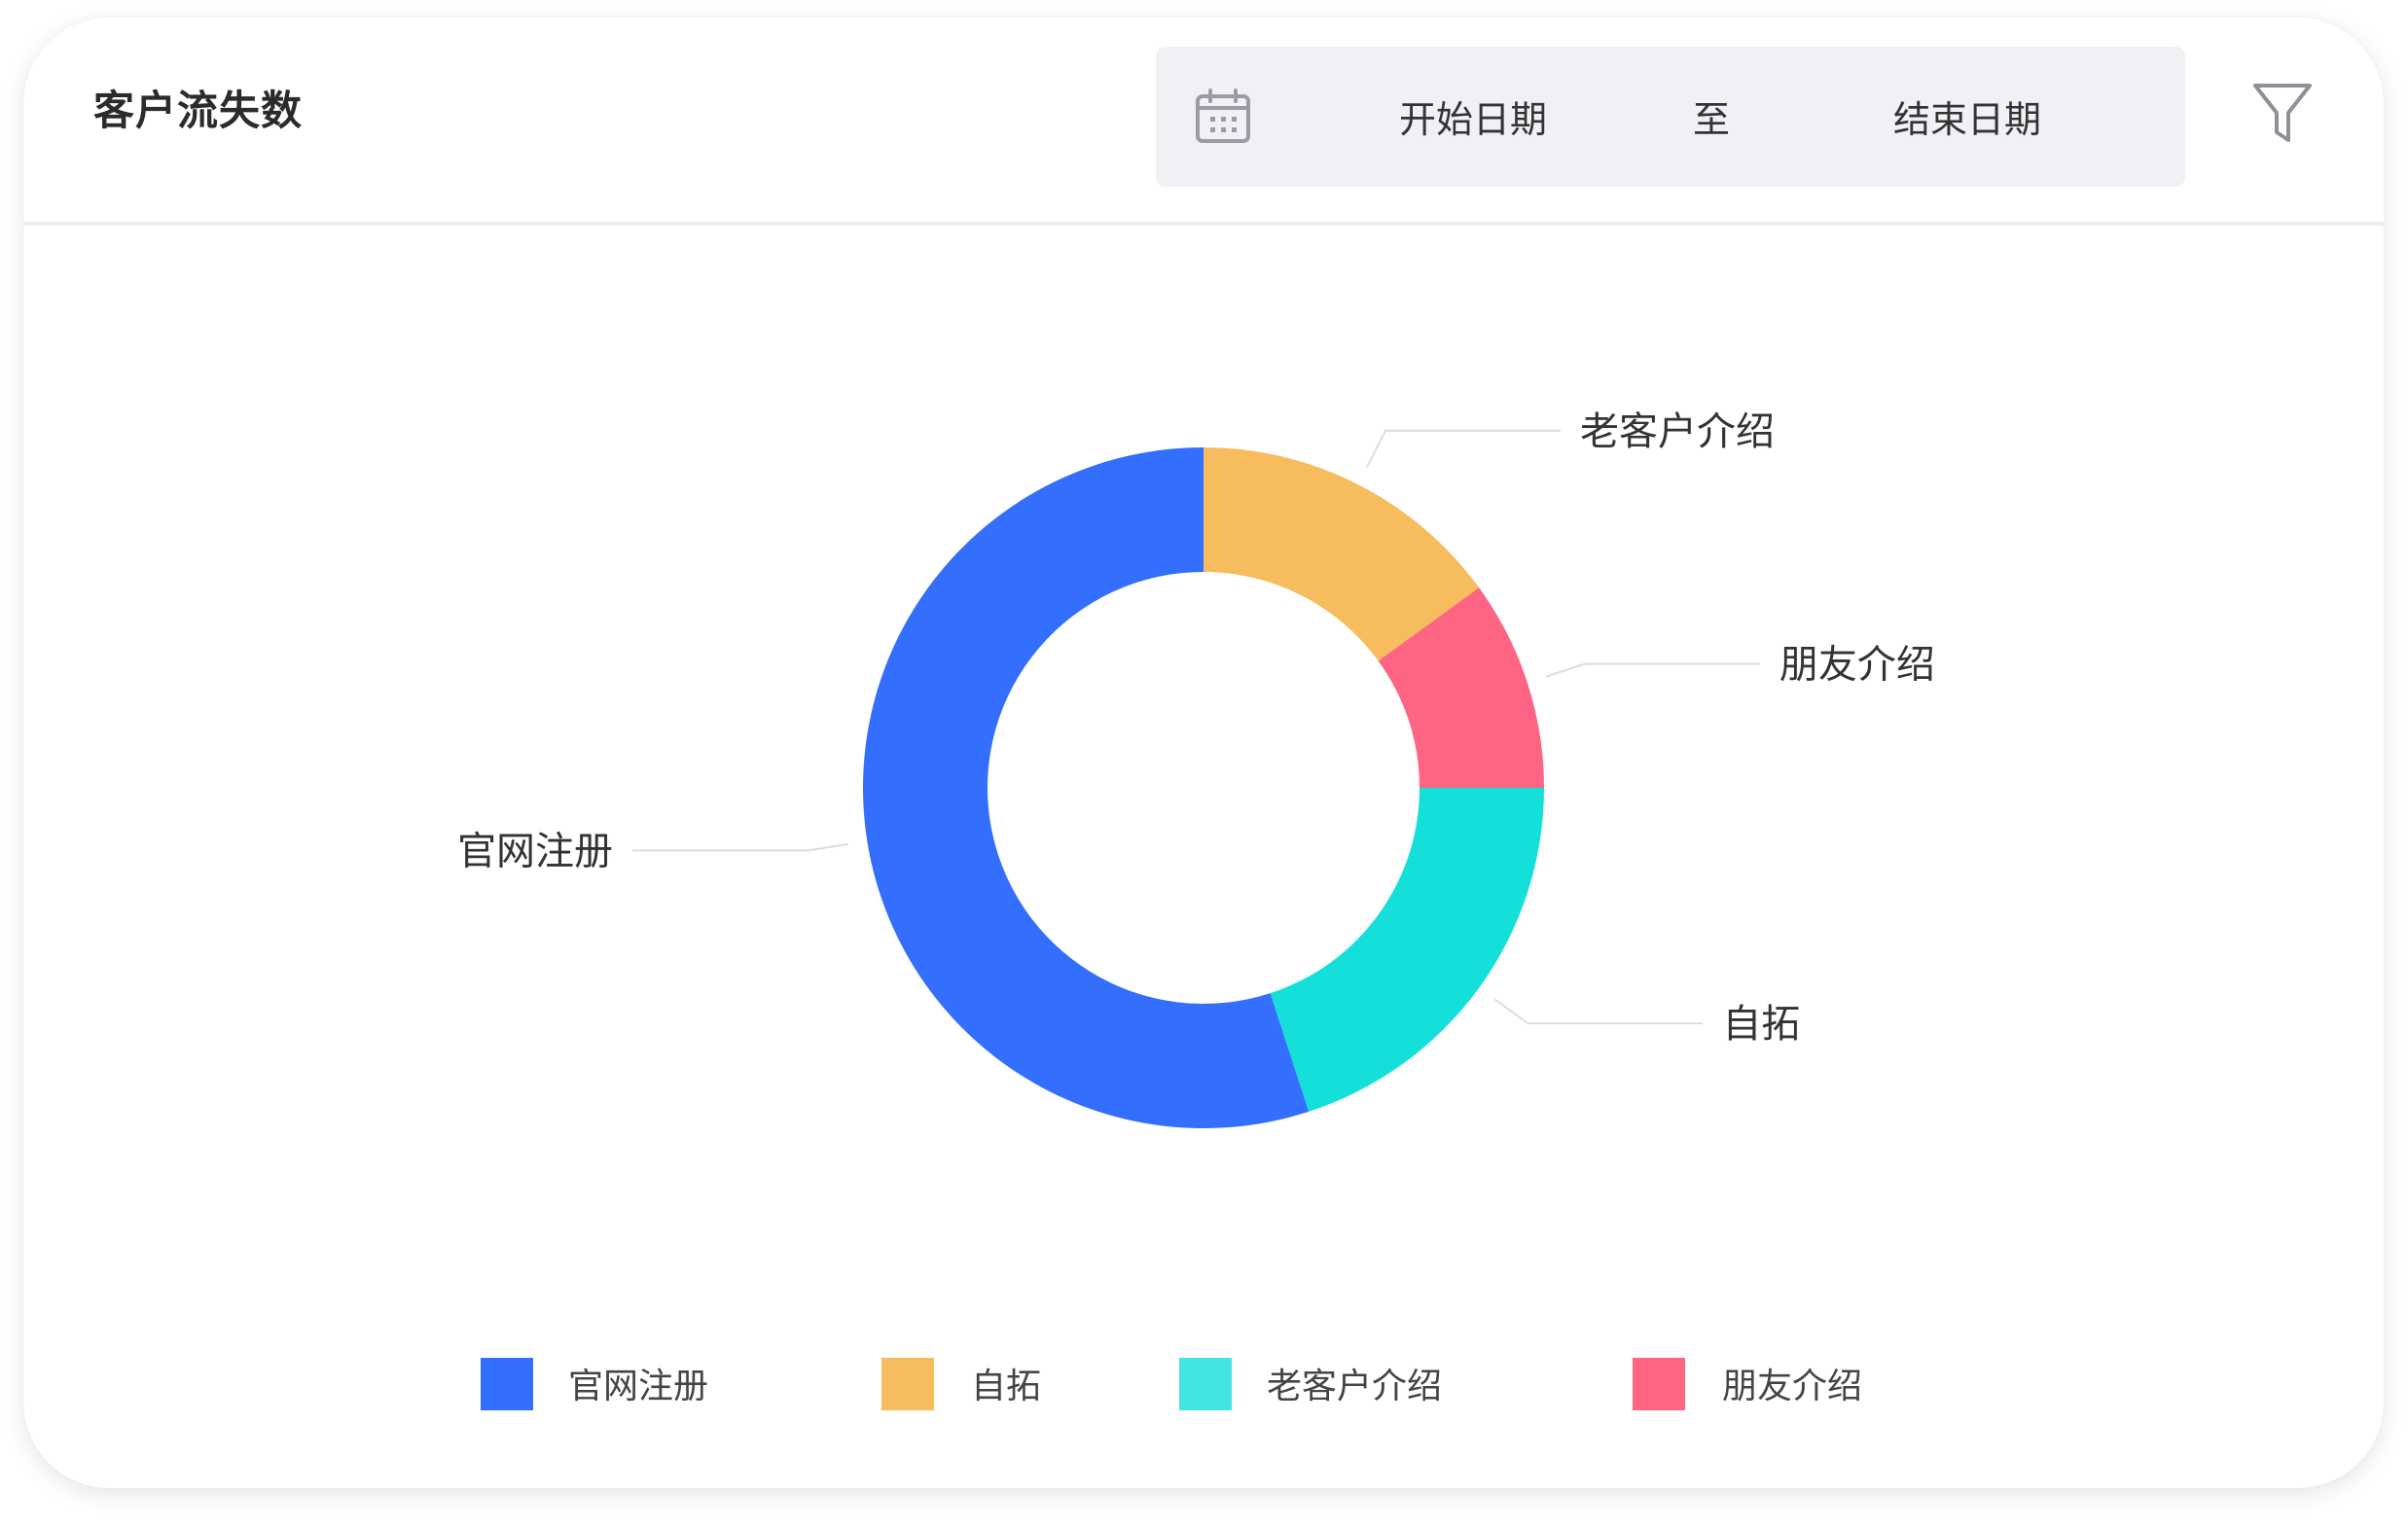 This screenshot has height=1529, width=2408. I want to click on chart-legend: 官网注册 自拓 老客户介绍 朋友介绍, so click(1203, 1381).